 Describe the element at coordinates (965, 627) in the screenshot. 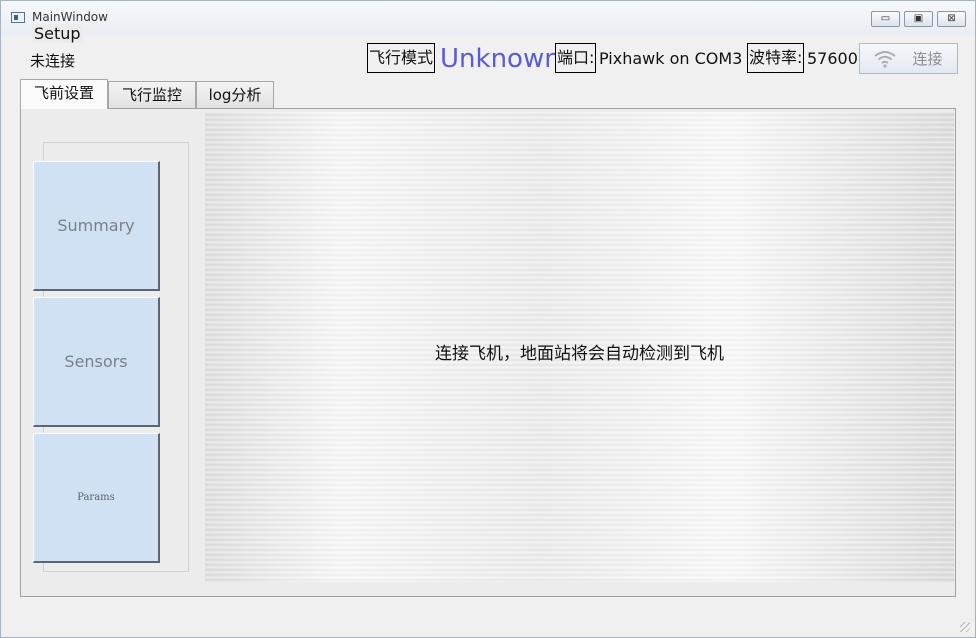

I see `resize-grip` at that location.